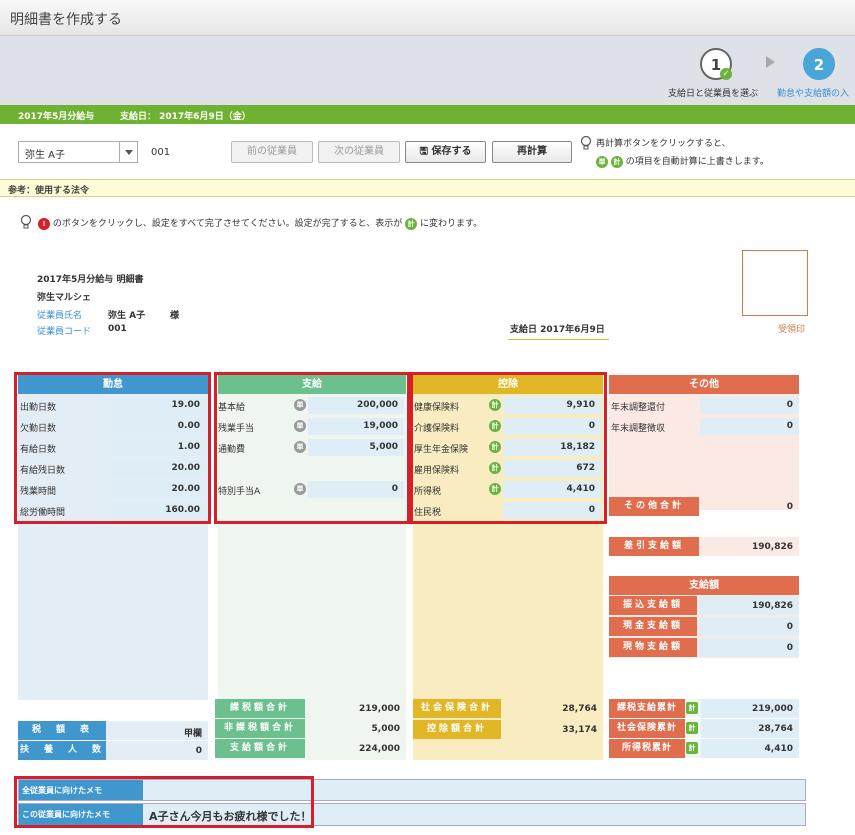 Image resolution: width=855 pixels, height=835 pixels. Describe the element at coordinates (113, 750) in the screenshot. I see `dependents-row: 扶 養 人 数 0` at that location.